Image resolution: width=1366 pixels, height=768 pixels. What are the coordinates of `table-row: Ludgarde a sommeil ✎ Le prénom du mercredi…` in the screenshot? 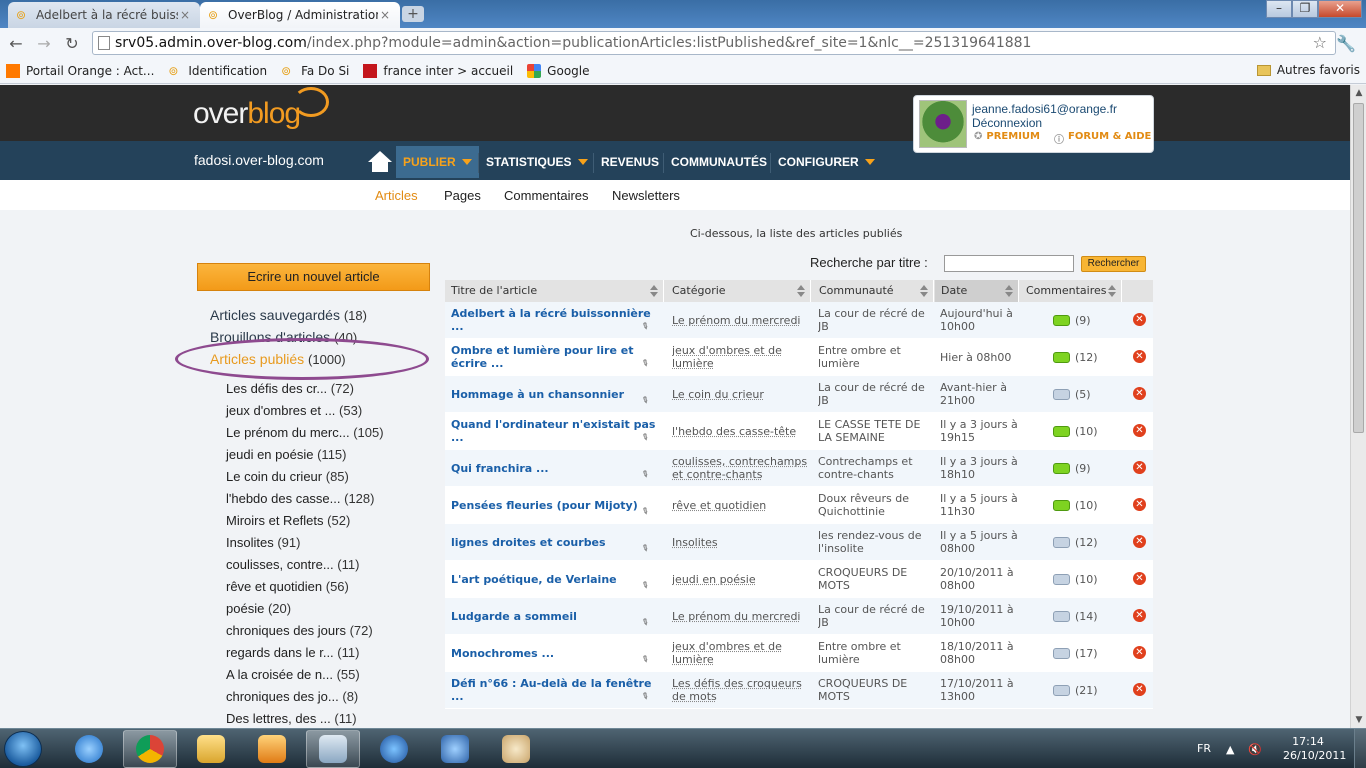 It's located at (799, 616).